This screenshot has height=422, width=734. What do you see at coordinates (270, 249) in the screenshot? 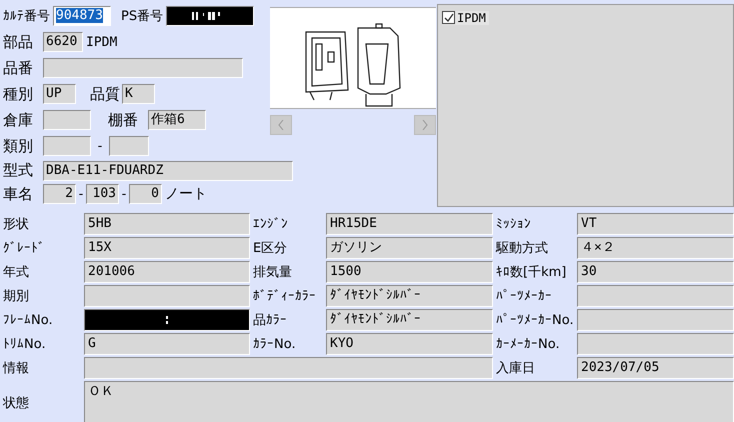
I see `field-label: E区分` at bounding box center [270, 249].